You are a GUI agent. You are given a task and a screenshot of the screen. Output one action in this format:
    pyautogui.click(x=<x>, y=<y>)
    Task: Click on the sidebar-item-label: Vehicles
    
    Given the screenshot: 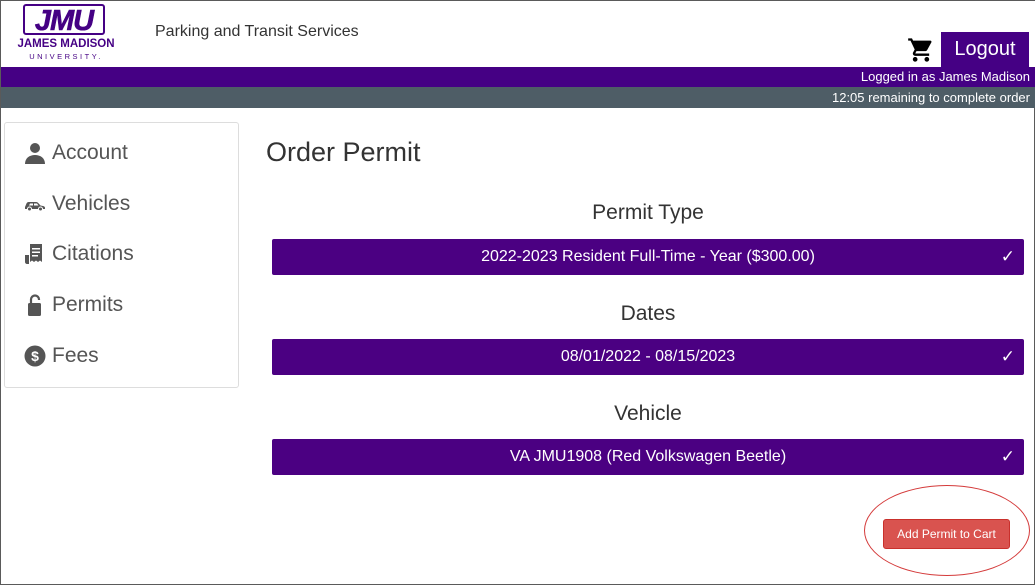 What is the action you would take?
    pyautogui.click(x=91, y=203)
    